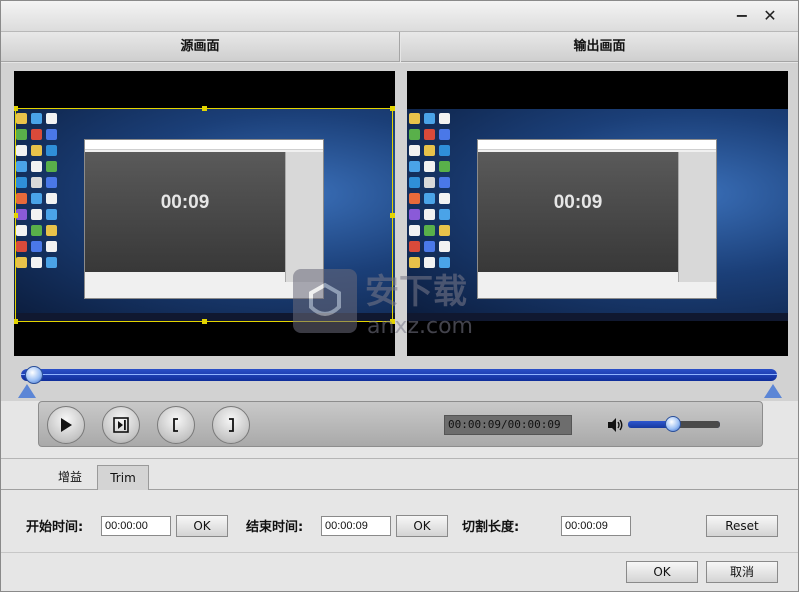  Describe the element at coordinates (55, 527) in the screenshot. I see `start-time-label: 开始时间:` at that location.